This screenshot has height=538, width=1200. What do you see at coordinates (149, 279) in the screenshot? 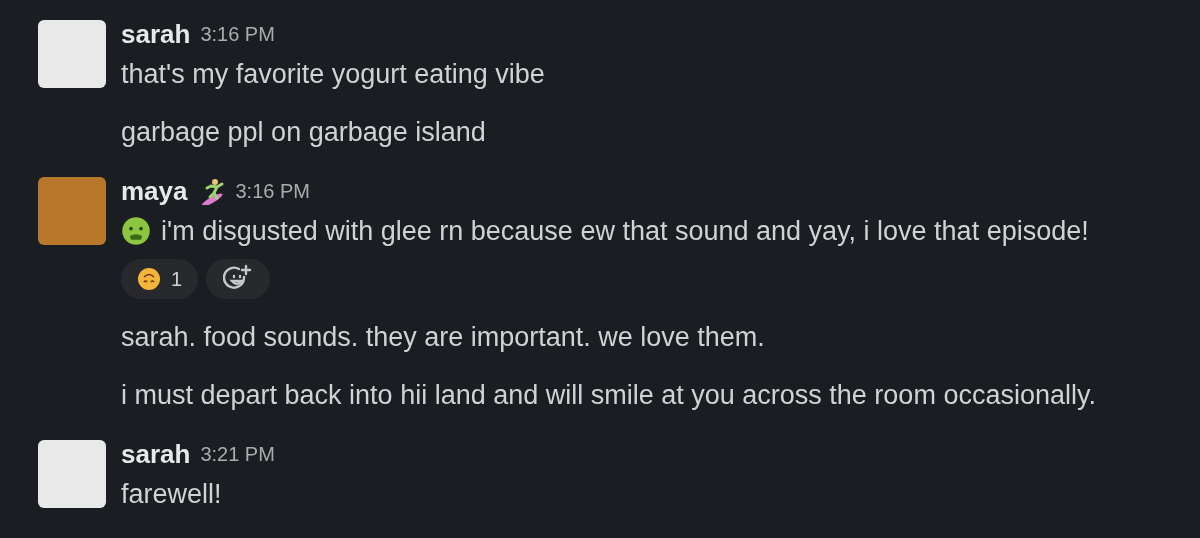
I see `upside-down-face-icon` at bounding box center [149, 279].